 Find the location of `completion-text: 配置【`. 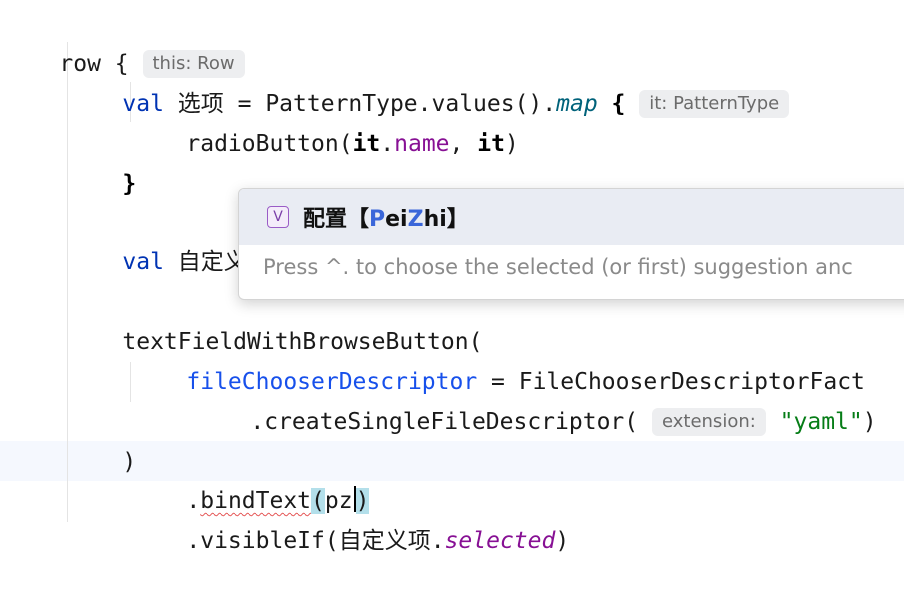

completion-text: 配置【 is located at coordinates (336, 219).